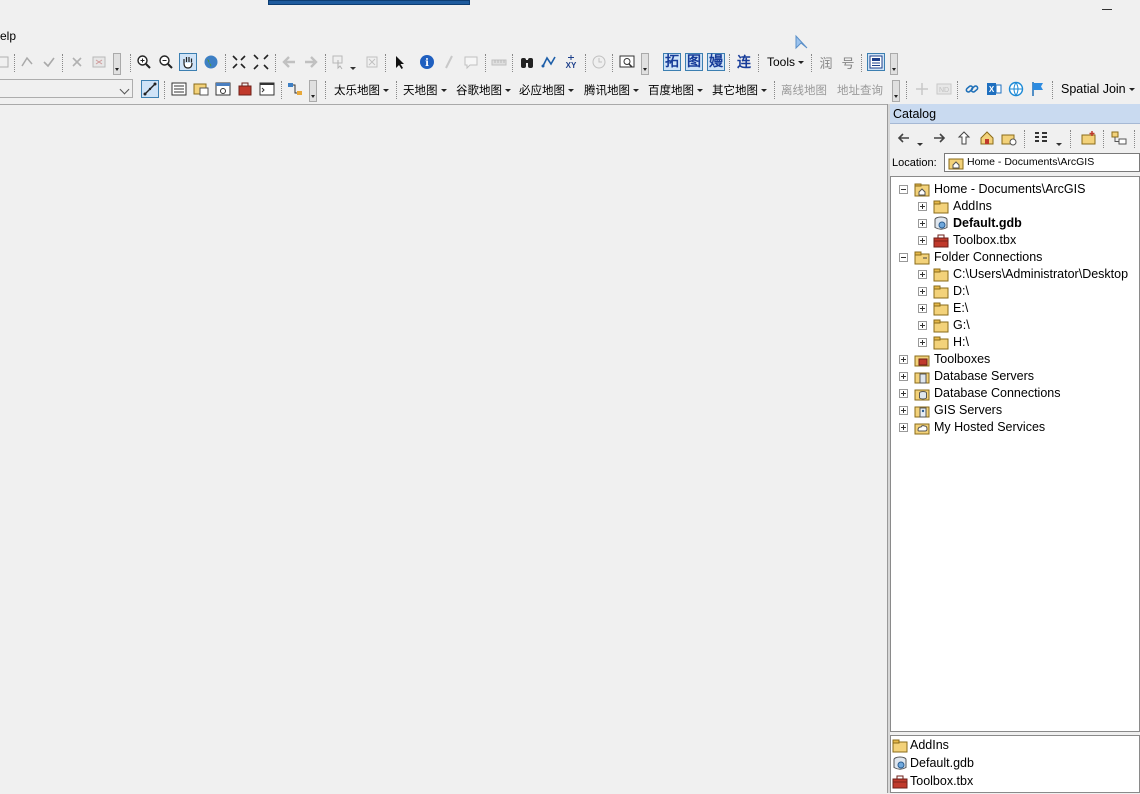 This screenshot has width=1140, height=794. I want to click on basemap-menu-other: 其它地图, so click(739, 90).